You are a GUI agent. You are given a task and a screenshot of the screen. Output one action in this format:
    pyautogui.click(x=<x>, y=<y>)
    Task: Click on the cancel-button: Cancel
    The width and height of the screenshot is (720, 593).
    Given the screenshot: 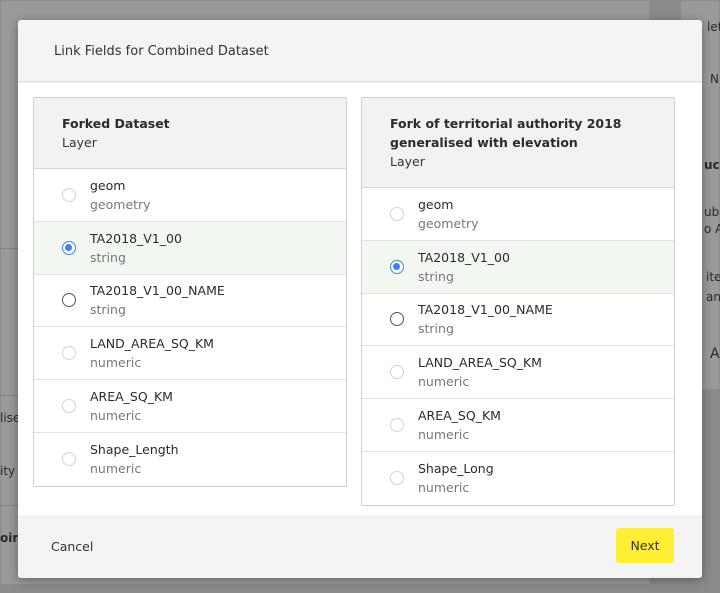 What is the action you would take?
    pyautogui.click(x=72, y=546)
    